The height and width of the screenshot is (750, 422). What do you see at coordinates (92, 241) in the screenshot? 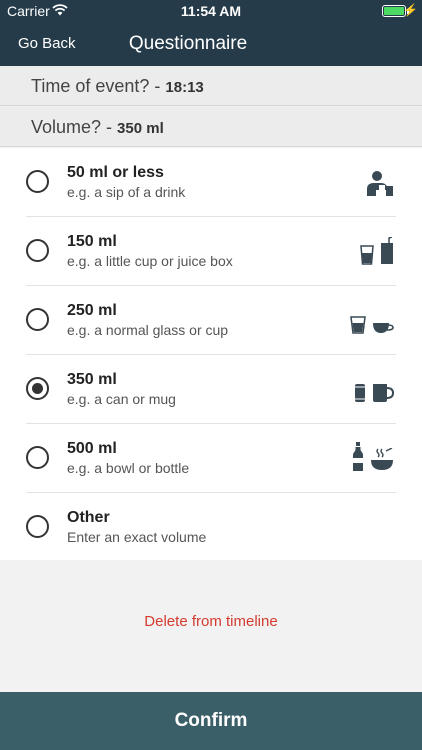
I see `option-label: 150 ml` at bounding box center [92, 241].